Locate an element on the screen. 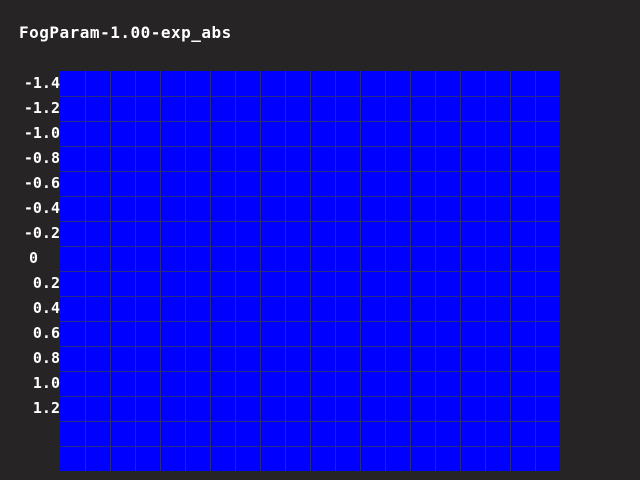 The height and width of the screenshot is (480, 640). page-title: FogParam-1.00-exp_abs is located at coordinates (125, 32).